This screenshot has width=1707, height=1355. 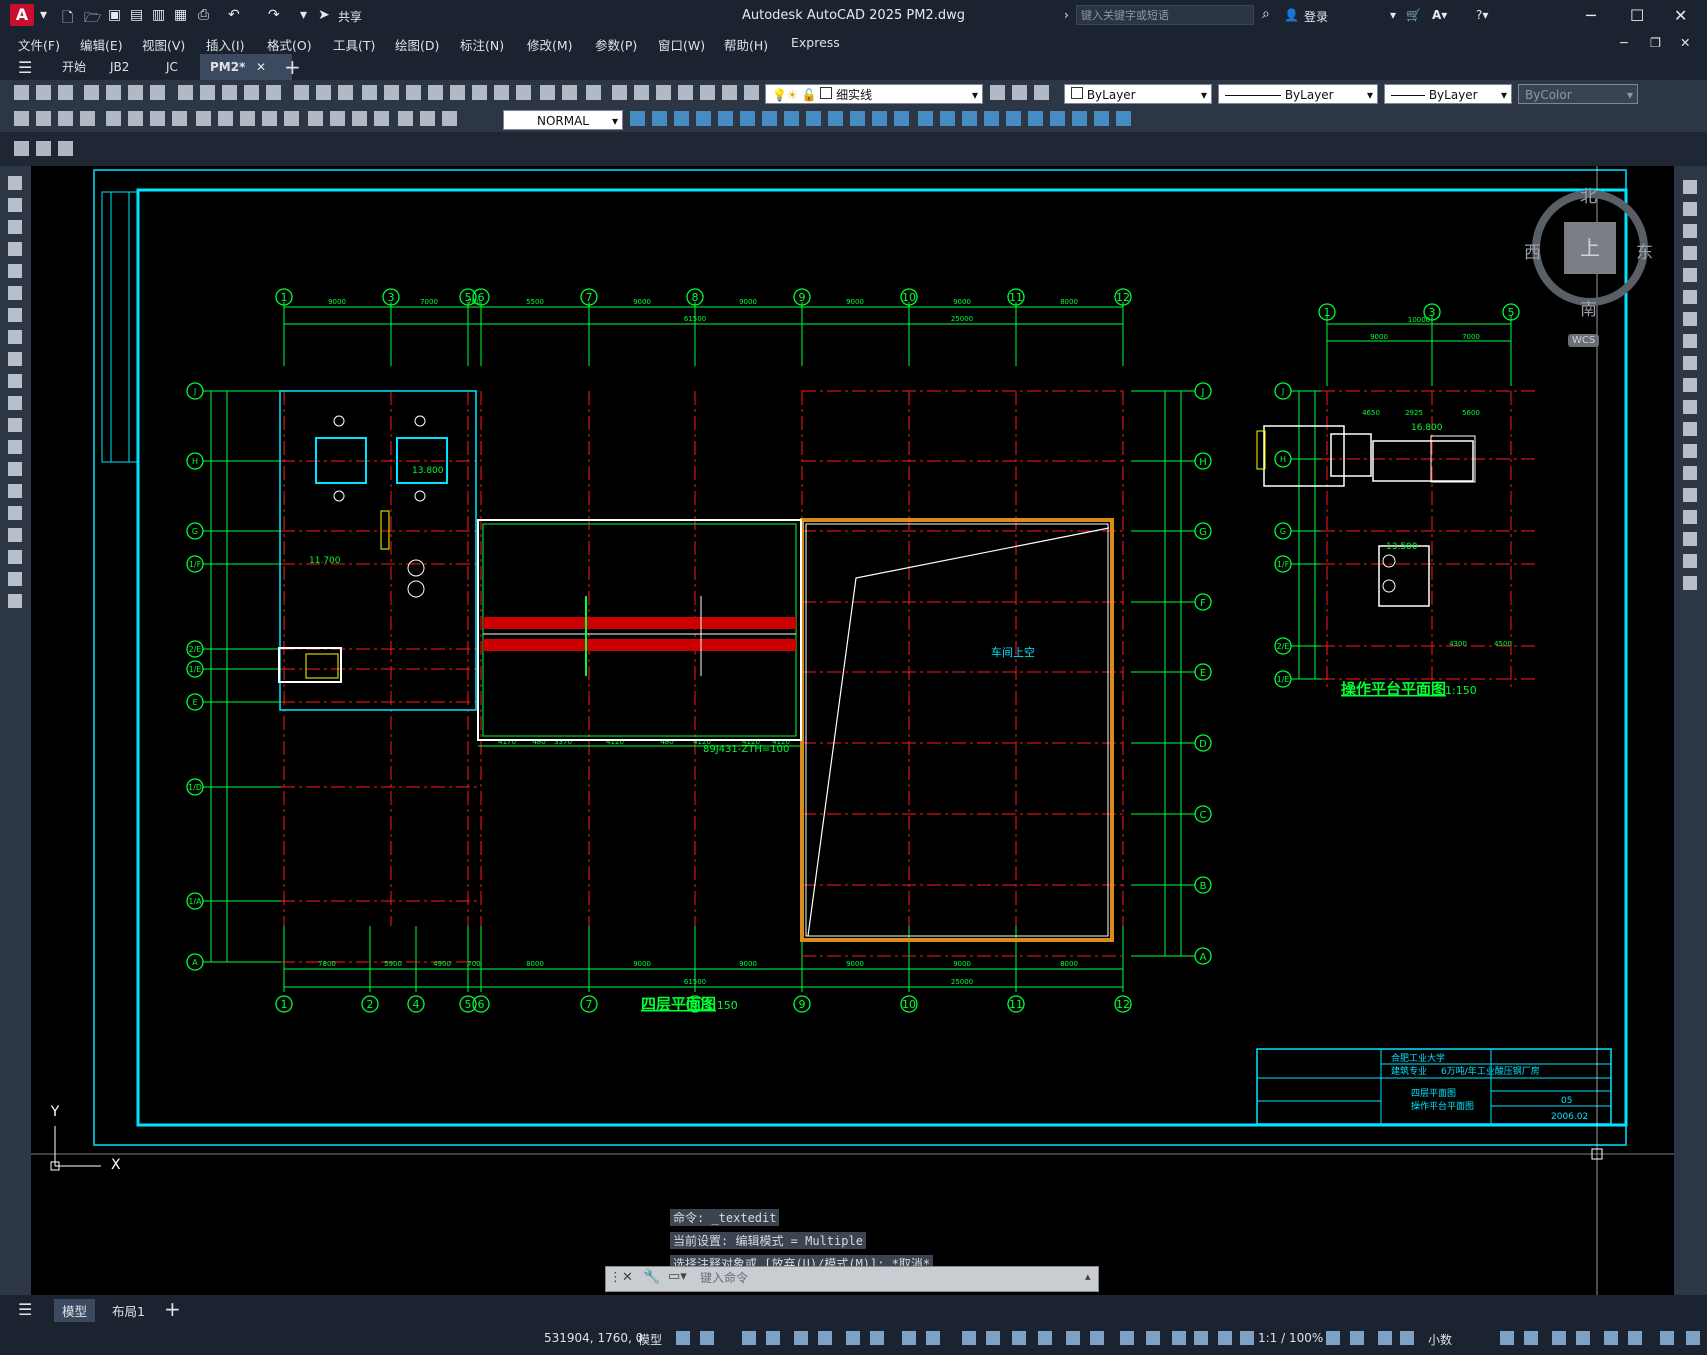 What do you see at coordinates (75, 1310) in the screenshot?
I see `layout-tab-model: 模型` at bounding box center [75, 1310].